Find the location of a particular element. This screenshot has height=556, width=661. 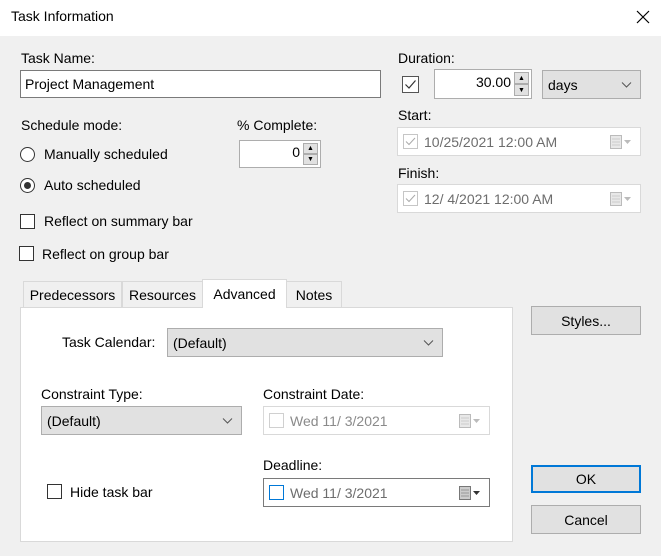

deadline-checkbox is located at coordinates (276, 492).